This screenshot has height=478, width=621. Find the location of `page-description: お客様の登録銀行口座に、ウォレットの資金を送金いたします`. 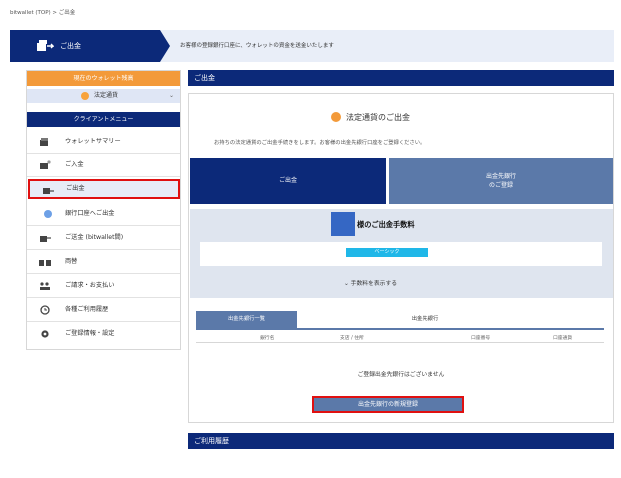

page-description: お客様の登録銀行口座に、ウォレットの資金を送金いたします is located at coordinates (257, 46).